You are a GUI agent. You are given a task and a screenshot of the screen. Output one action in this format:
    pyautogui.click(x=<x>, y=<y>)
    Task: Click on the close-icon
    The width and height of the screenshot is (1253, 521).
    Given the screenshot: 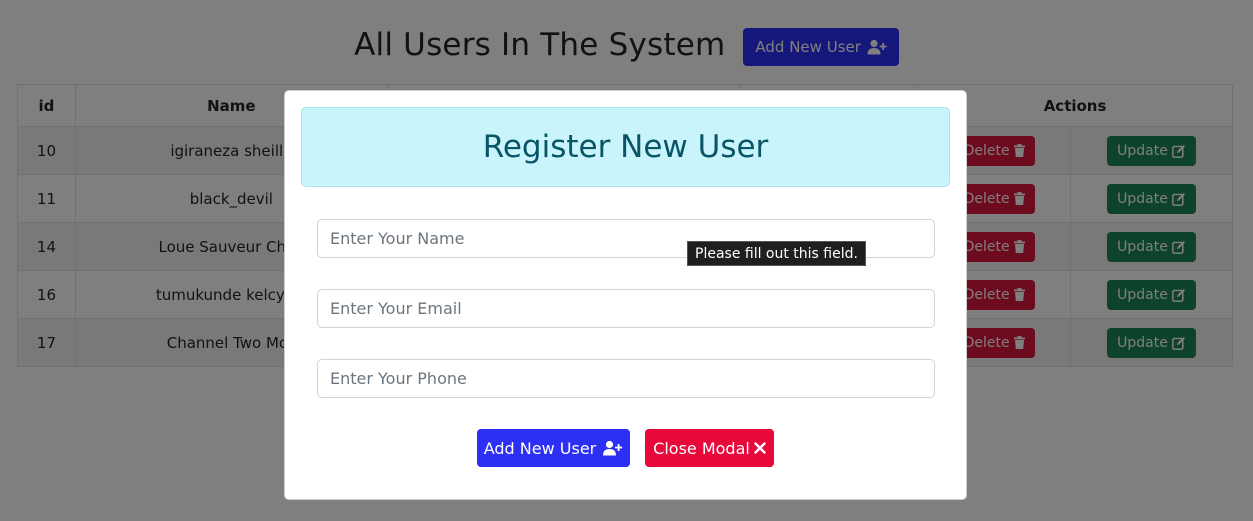 What is the action you would take?
    pyautogui.click(x=760, y=448)
    